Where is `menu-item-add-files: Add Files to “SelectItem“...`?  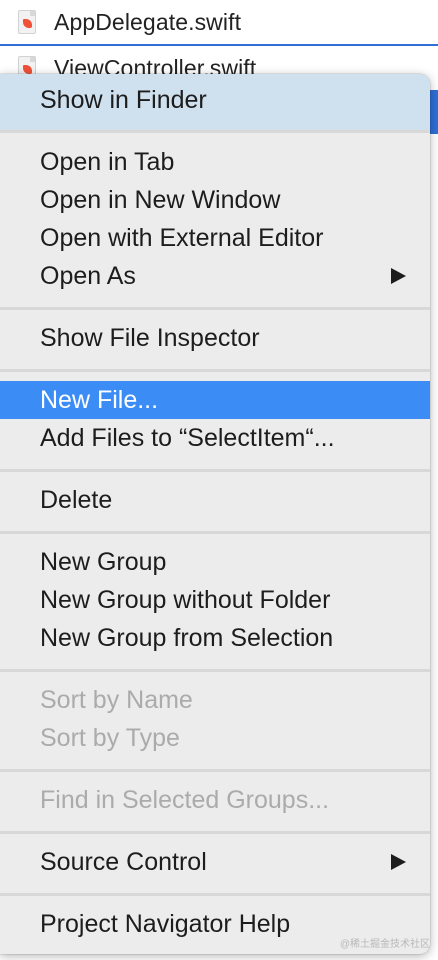
menu-item-add-files: Add Files to “SelectItem“... is located at coordinates (215, 438).